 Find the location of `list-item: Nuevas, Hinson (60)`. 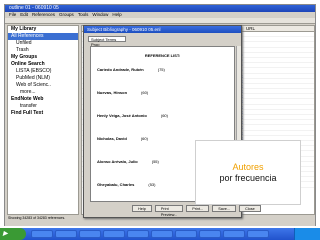

list-item: Nuevas, Hinson (60) is located at coordinates (123, 92).